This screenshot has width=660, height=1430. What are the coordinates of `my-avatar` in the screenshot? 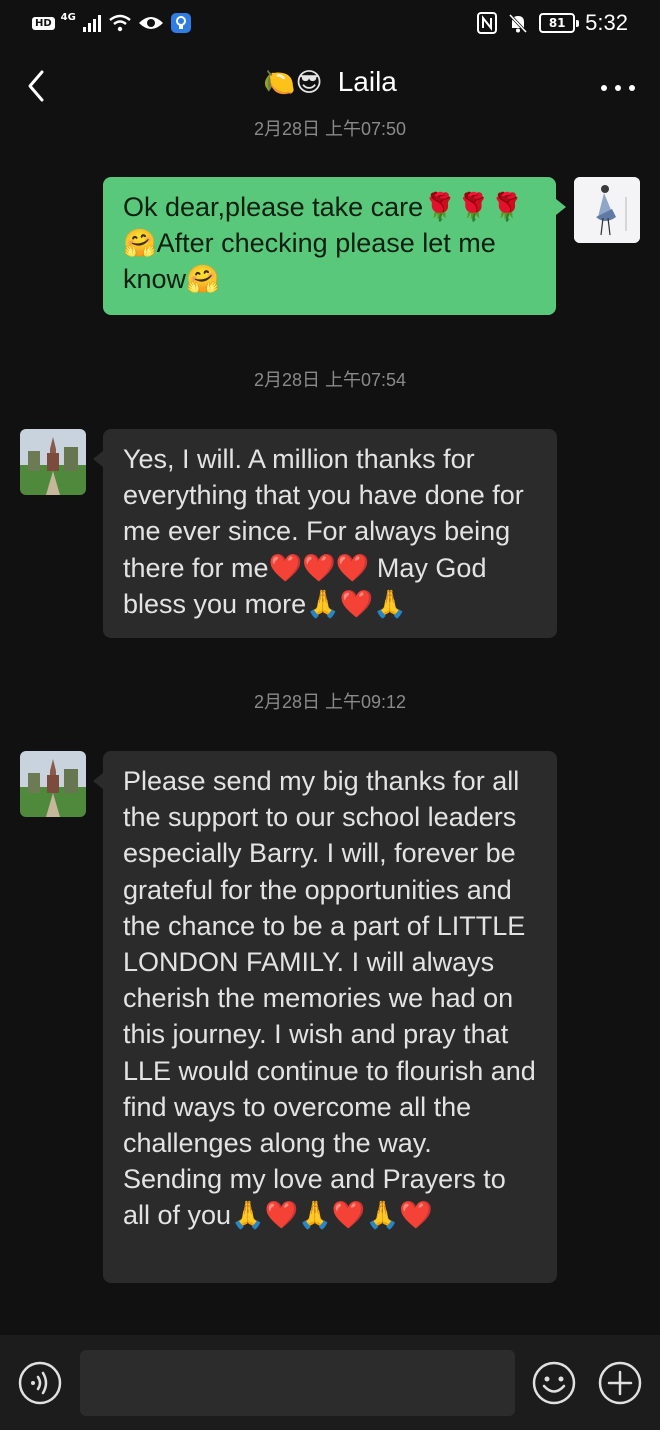 It's located at (607, 210).